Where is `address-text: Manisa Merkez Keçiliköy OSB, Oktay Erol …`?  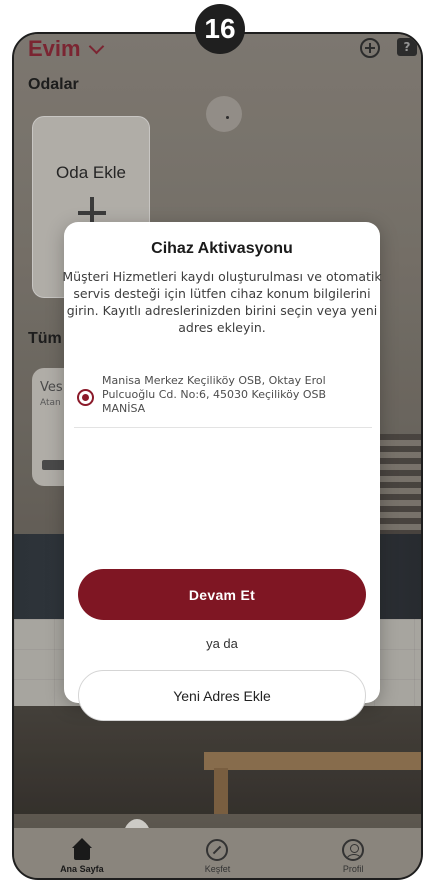
address-text: Manisa Merkez Keçiliköy OSB, Oktay Erol … is located at coordinates (214, 394).